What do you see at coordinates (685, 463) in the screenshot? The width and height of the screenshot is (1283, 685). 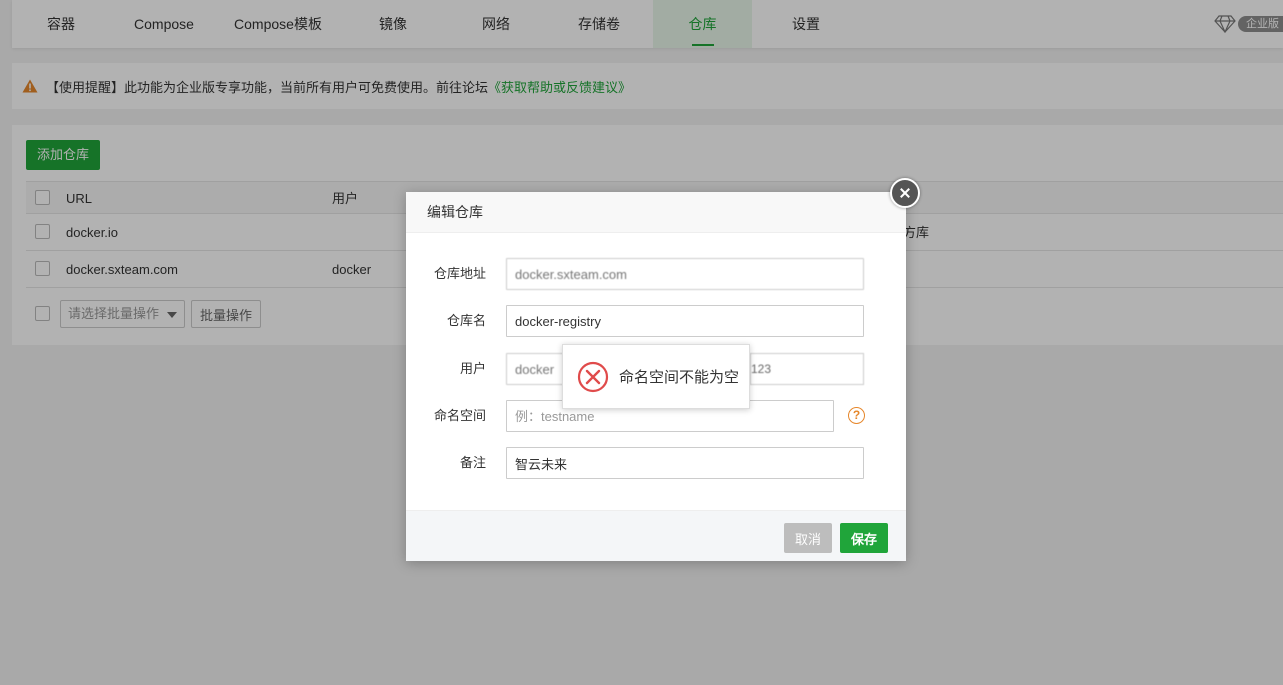 I see `remark-input` at bounding box center [685, 463].